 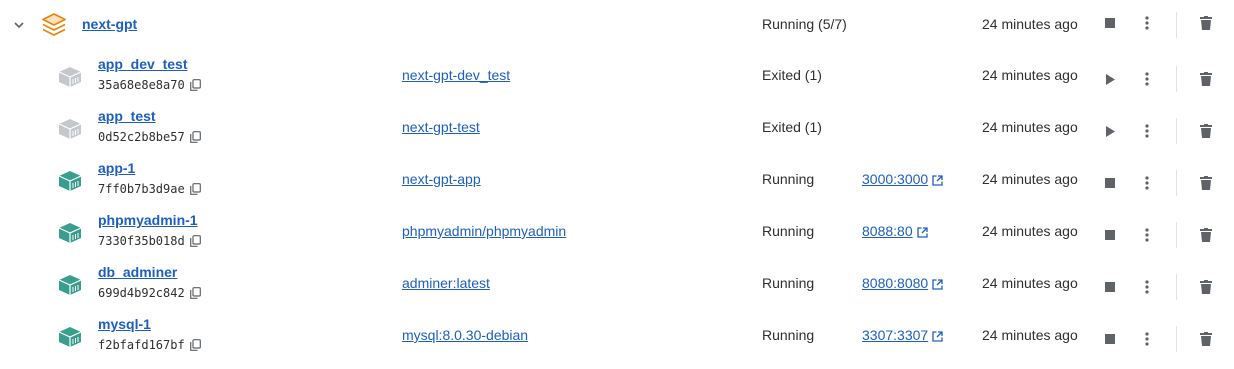 I want to click on port-label: 8088:80, so click(x=887, y=231).